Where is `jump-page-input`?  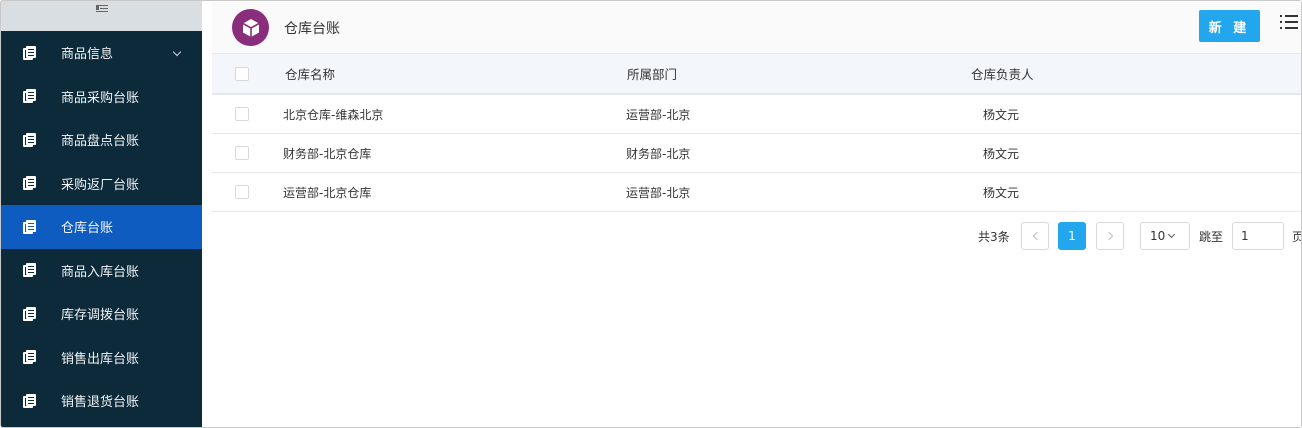 jump-page-input is located at coordinates (1258, 236).